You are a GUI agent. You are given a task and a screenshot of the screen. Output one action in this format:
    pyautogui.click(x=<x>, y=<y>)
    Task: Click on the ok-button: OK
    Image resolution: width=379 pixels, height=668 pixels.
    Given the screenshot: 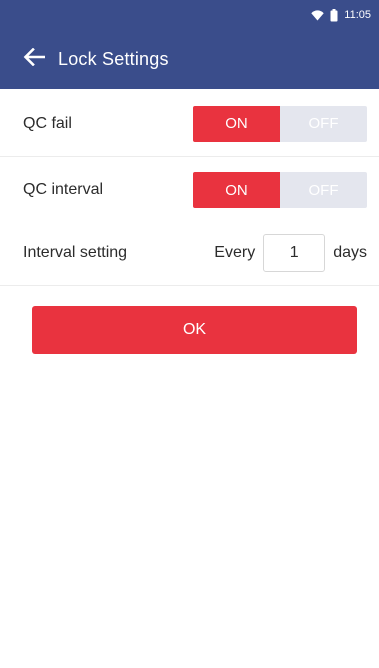 What is the action you would take?
    pyautogui.click(x=194, y=330)
    